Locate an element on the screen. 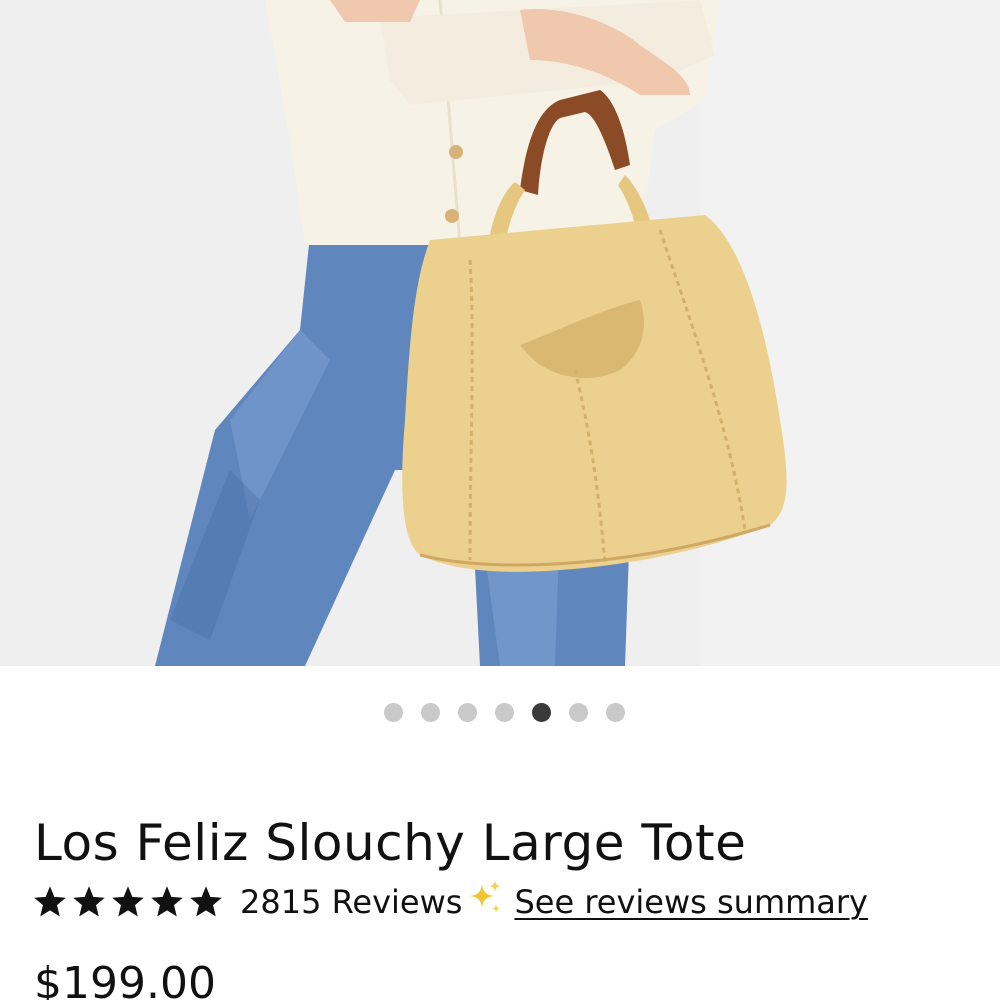  rating-row: 2815 Reviews See reviews summary is located at coordinates (450, 902).